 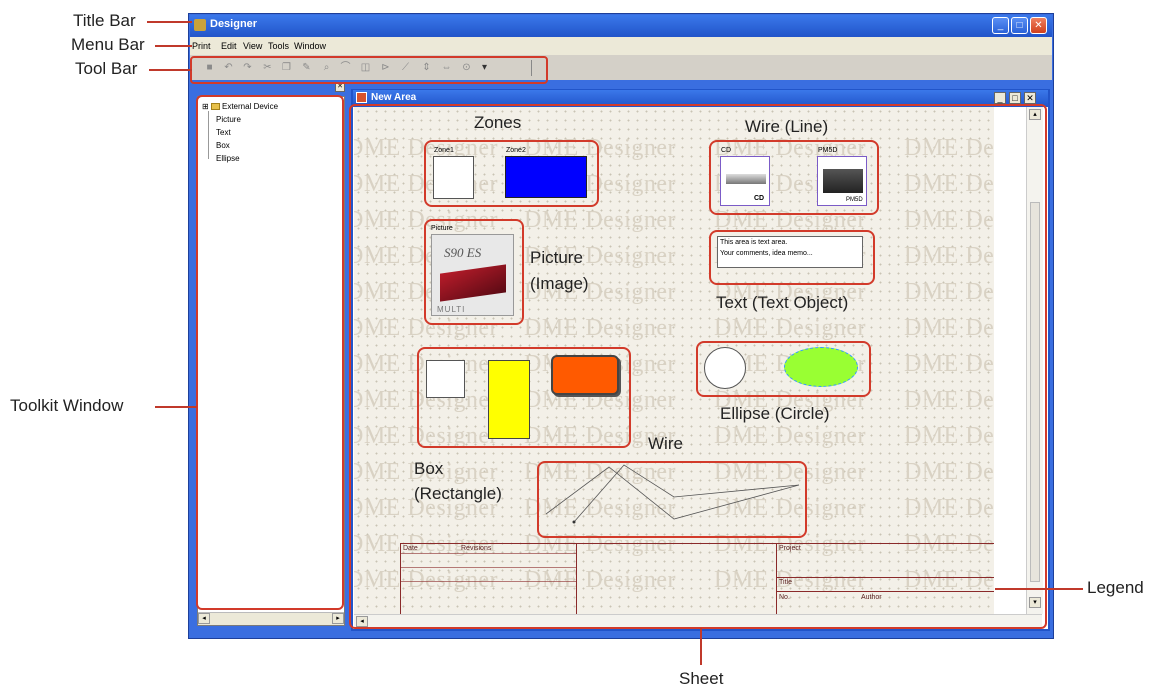 I want to click on maximize-button: □, so click(x=1019, y=25).